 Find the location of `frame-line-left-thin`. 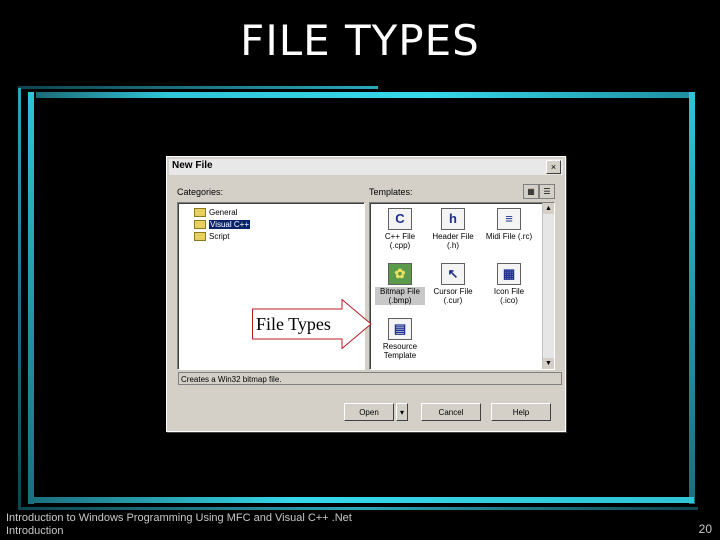

frame-line-left-thin is located at coordinates (19, 298).